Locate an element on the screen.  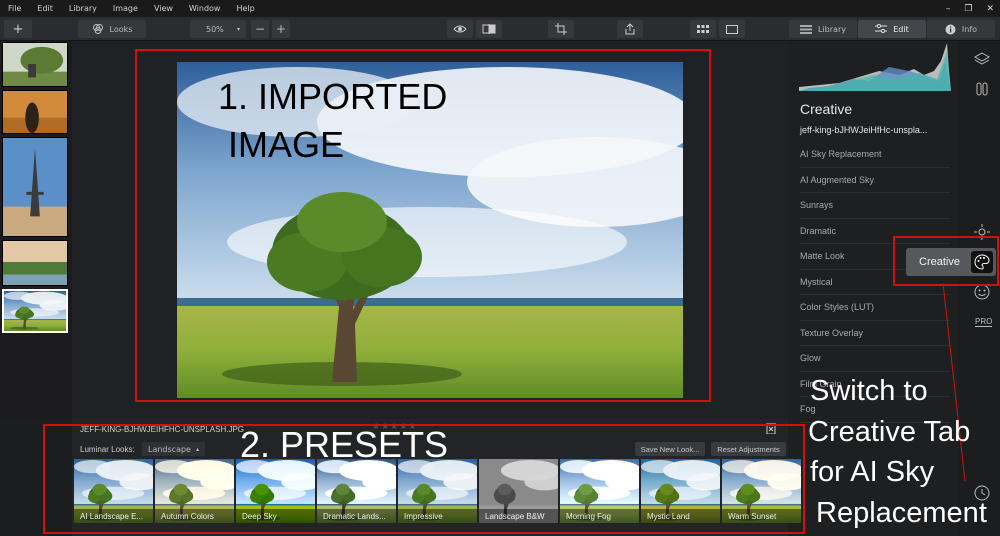
zoom-out-button: − is located at coordinates (260, 29).